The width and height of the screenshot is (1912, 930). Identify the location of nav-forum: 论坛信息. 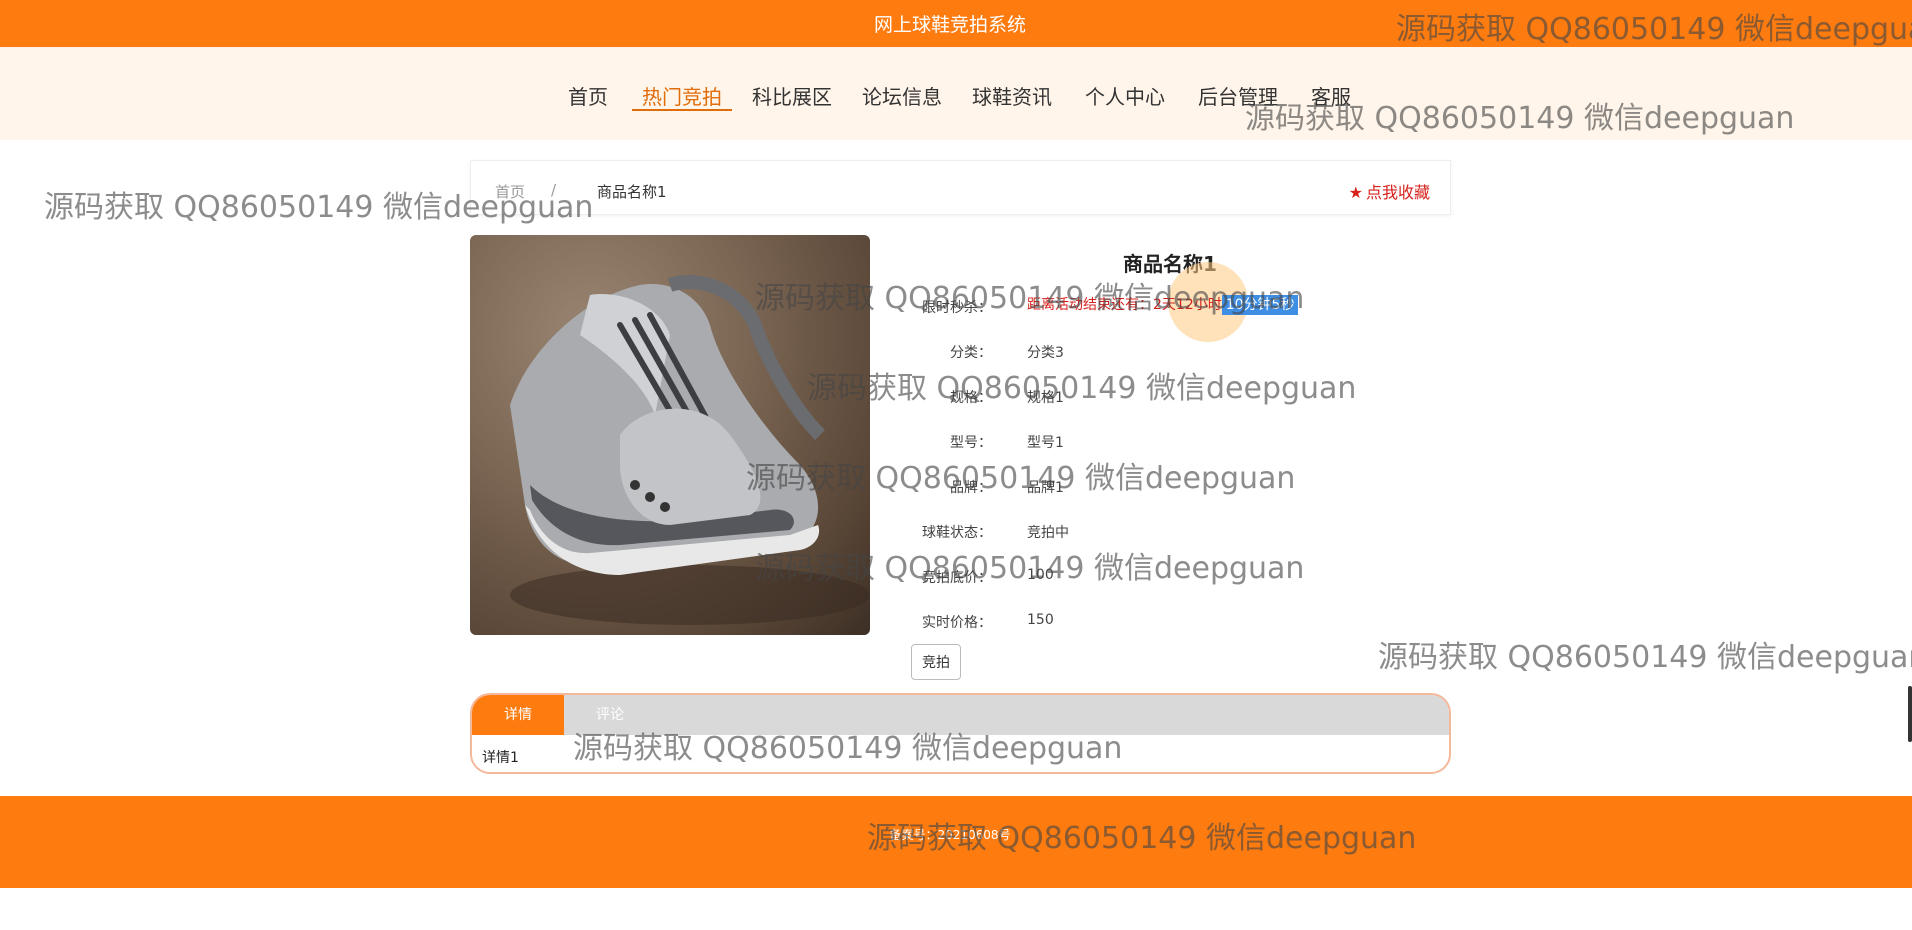
(902, 96).